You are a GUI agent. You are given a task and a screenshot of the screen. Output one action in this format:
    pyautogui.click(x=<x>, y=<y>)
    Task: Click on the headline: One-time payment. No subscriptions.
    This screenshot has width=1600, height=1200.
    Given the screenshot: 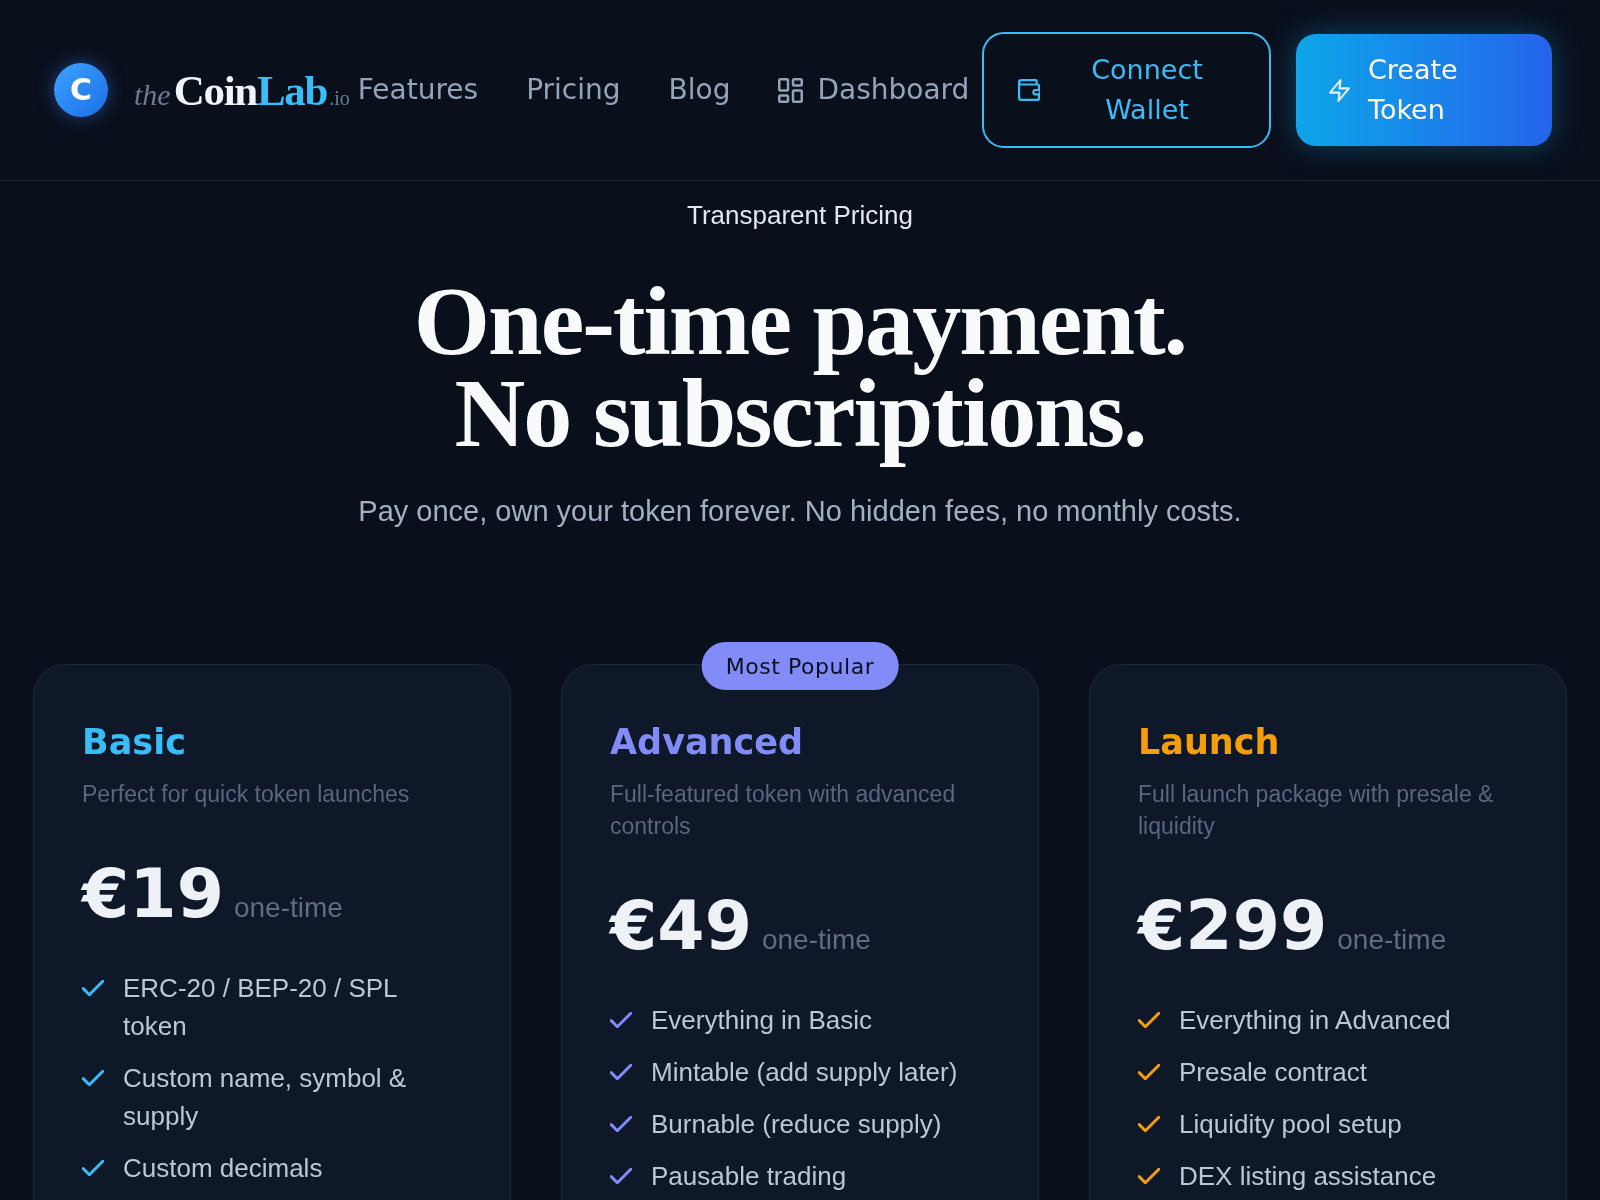 What is the action you would take?
    pyautogui.click(x=800, y=367)
    